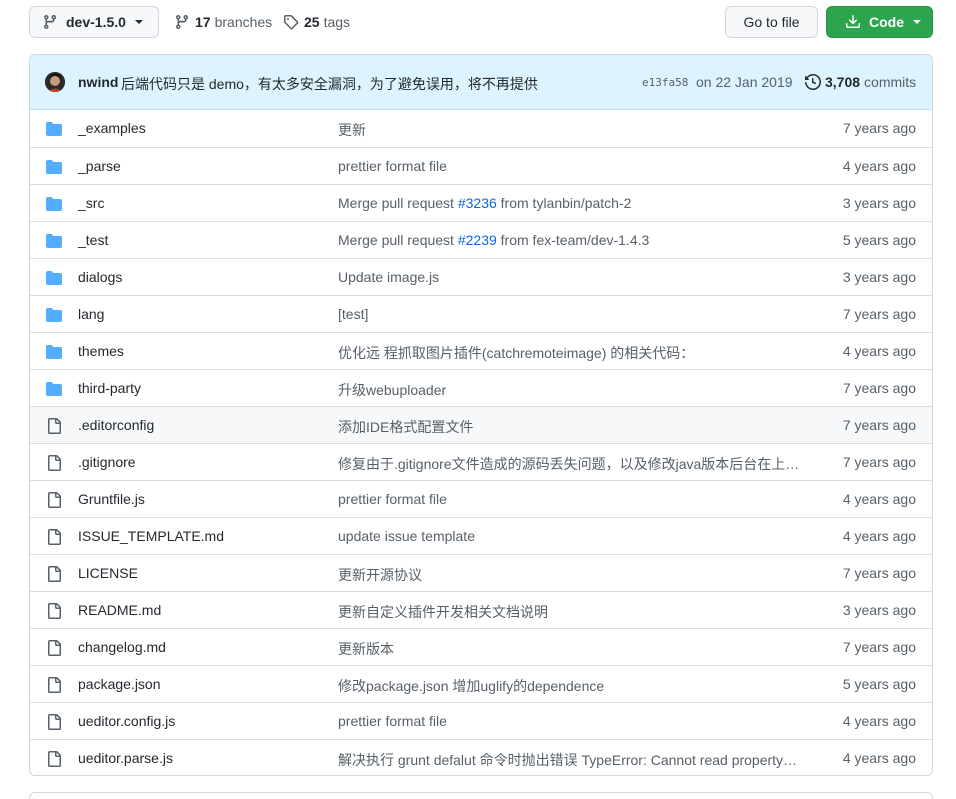  Describe the element at coordinates (917, 22) in the screenshot. I see `chevron-down-icon` at that location.